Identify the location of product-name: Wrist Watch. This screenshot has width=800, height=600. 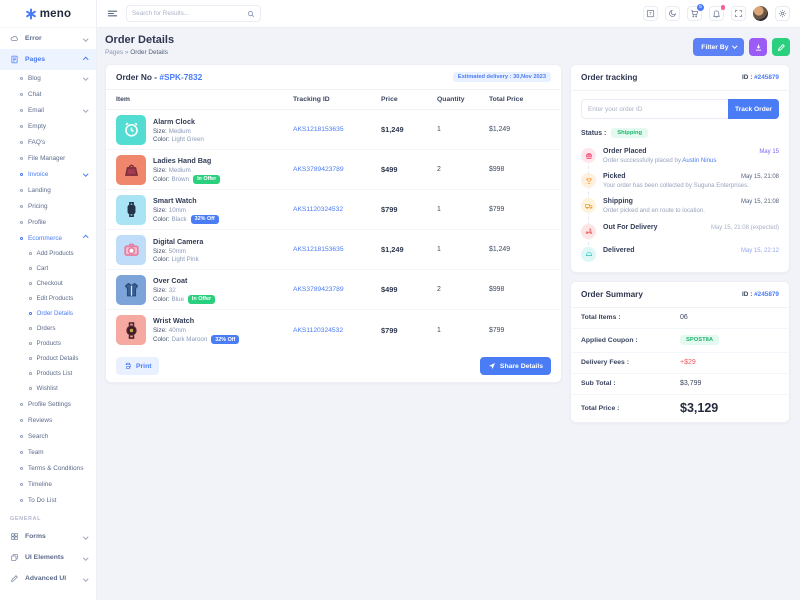
(174, 320).